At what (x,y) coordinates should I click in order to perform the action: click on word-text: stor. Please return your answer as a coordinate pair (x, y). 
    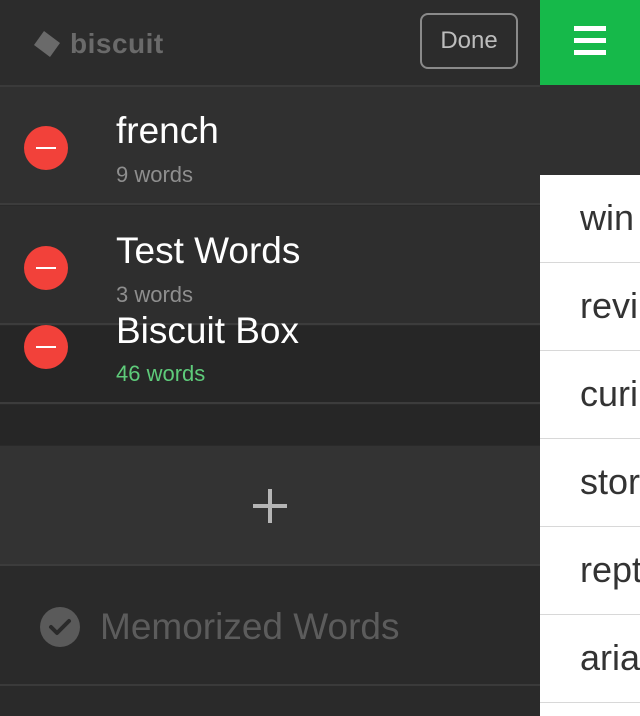
    Looking at the image, I should click on (610, 481).